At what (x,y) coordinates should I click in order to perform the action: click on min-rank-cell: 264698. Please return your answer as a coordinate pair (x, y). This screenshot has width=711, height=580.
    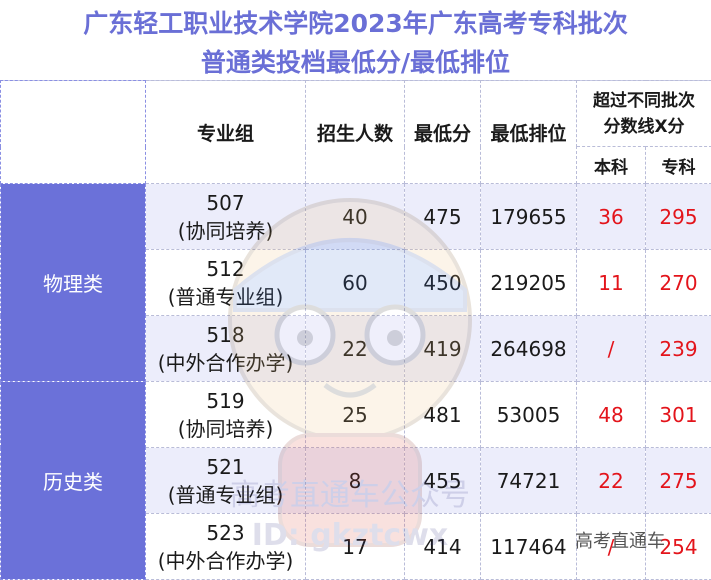
    Looking at the image, I should click on (528, 348).